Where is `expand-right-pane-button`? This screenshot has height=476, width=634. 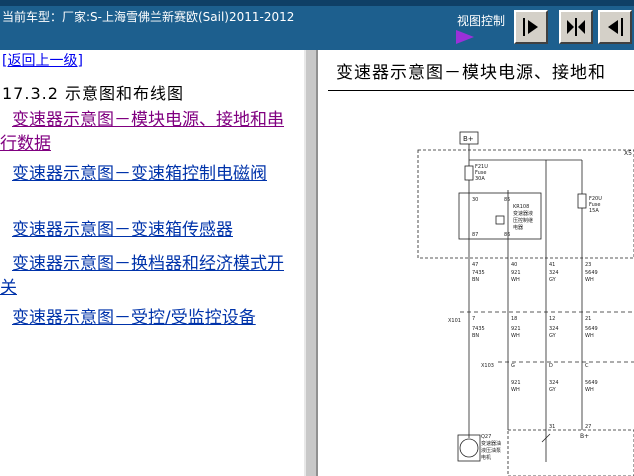
expand-right-pane-button is located at coordinates (615, 27).